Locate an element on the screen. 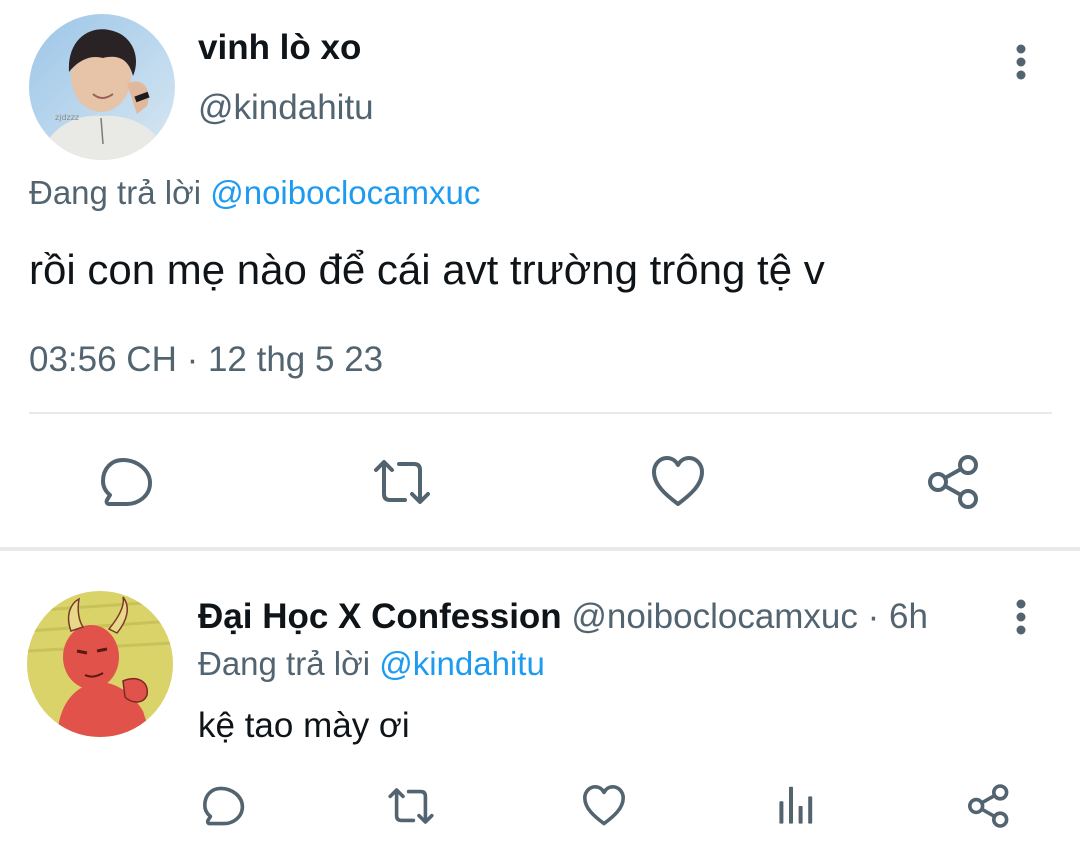 The image size is (1080, 841). avatar-watermark: zjdzzz is located at coordinates (67, 117).